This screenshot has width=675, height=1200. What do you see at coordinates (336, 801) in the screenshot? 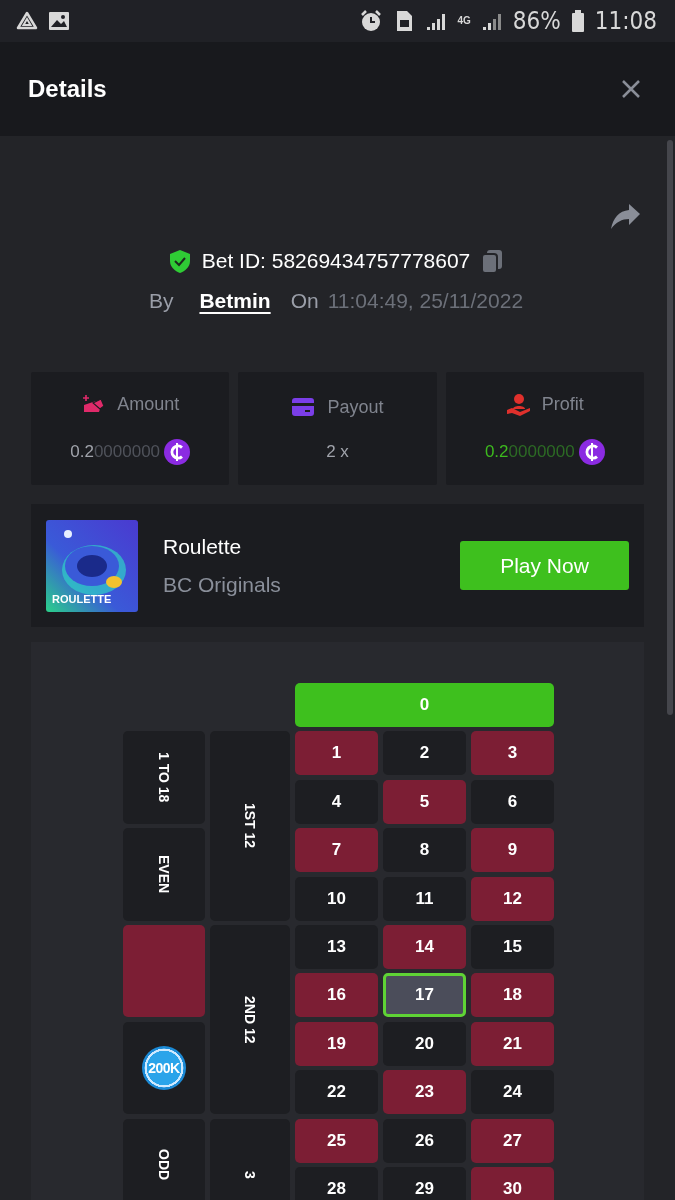
I see `number-cell: 4` at bounding box center [336, 801].